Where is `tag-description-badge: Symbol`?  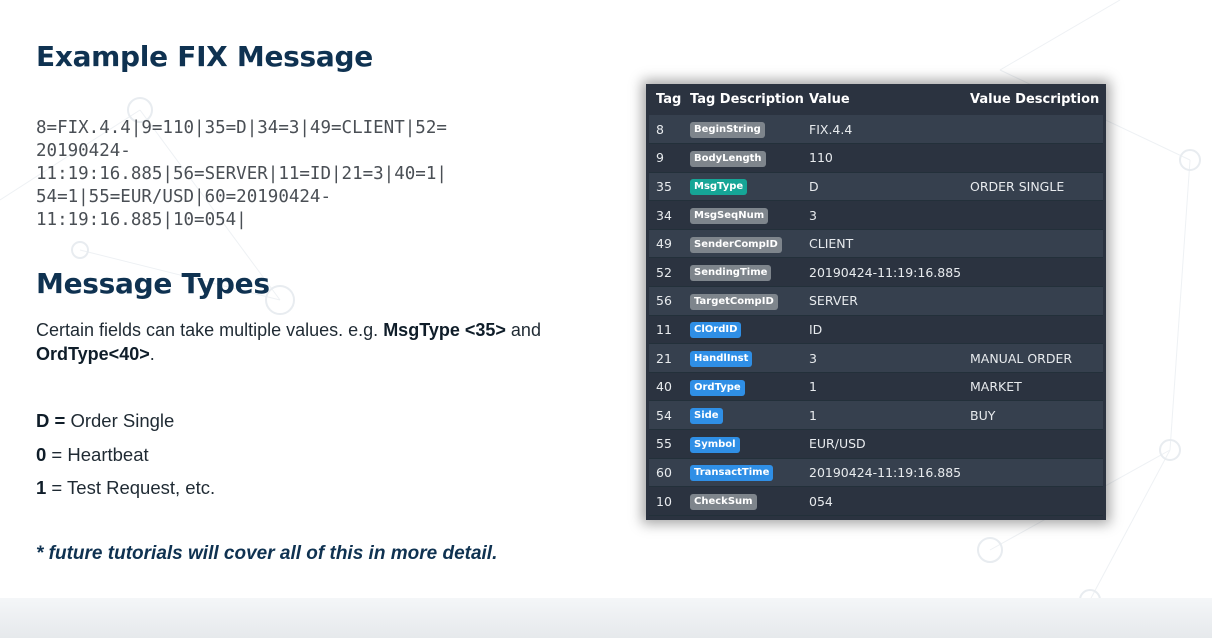 tag-description-badge: Symbol is located at coordinates (715, 444).